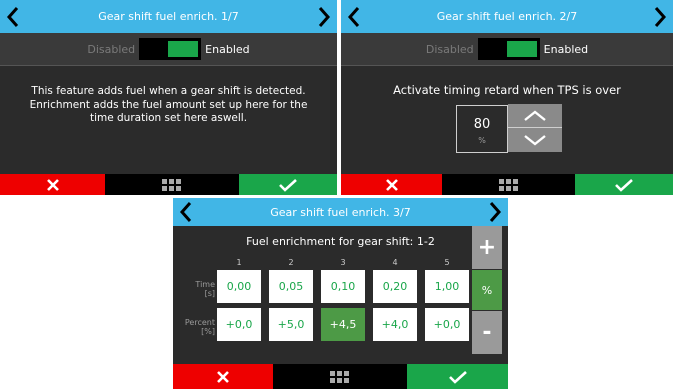  I want to click on table-cell: +5,0, so click(291, 324).